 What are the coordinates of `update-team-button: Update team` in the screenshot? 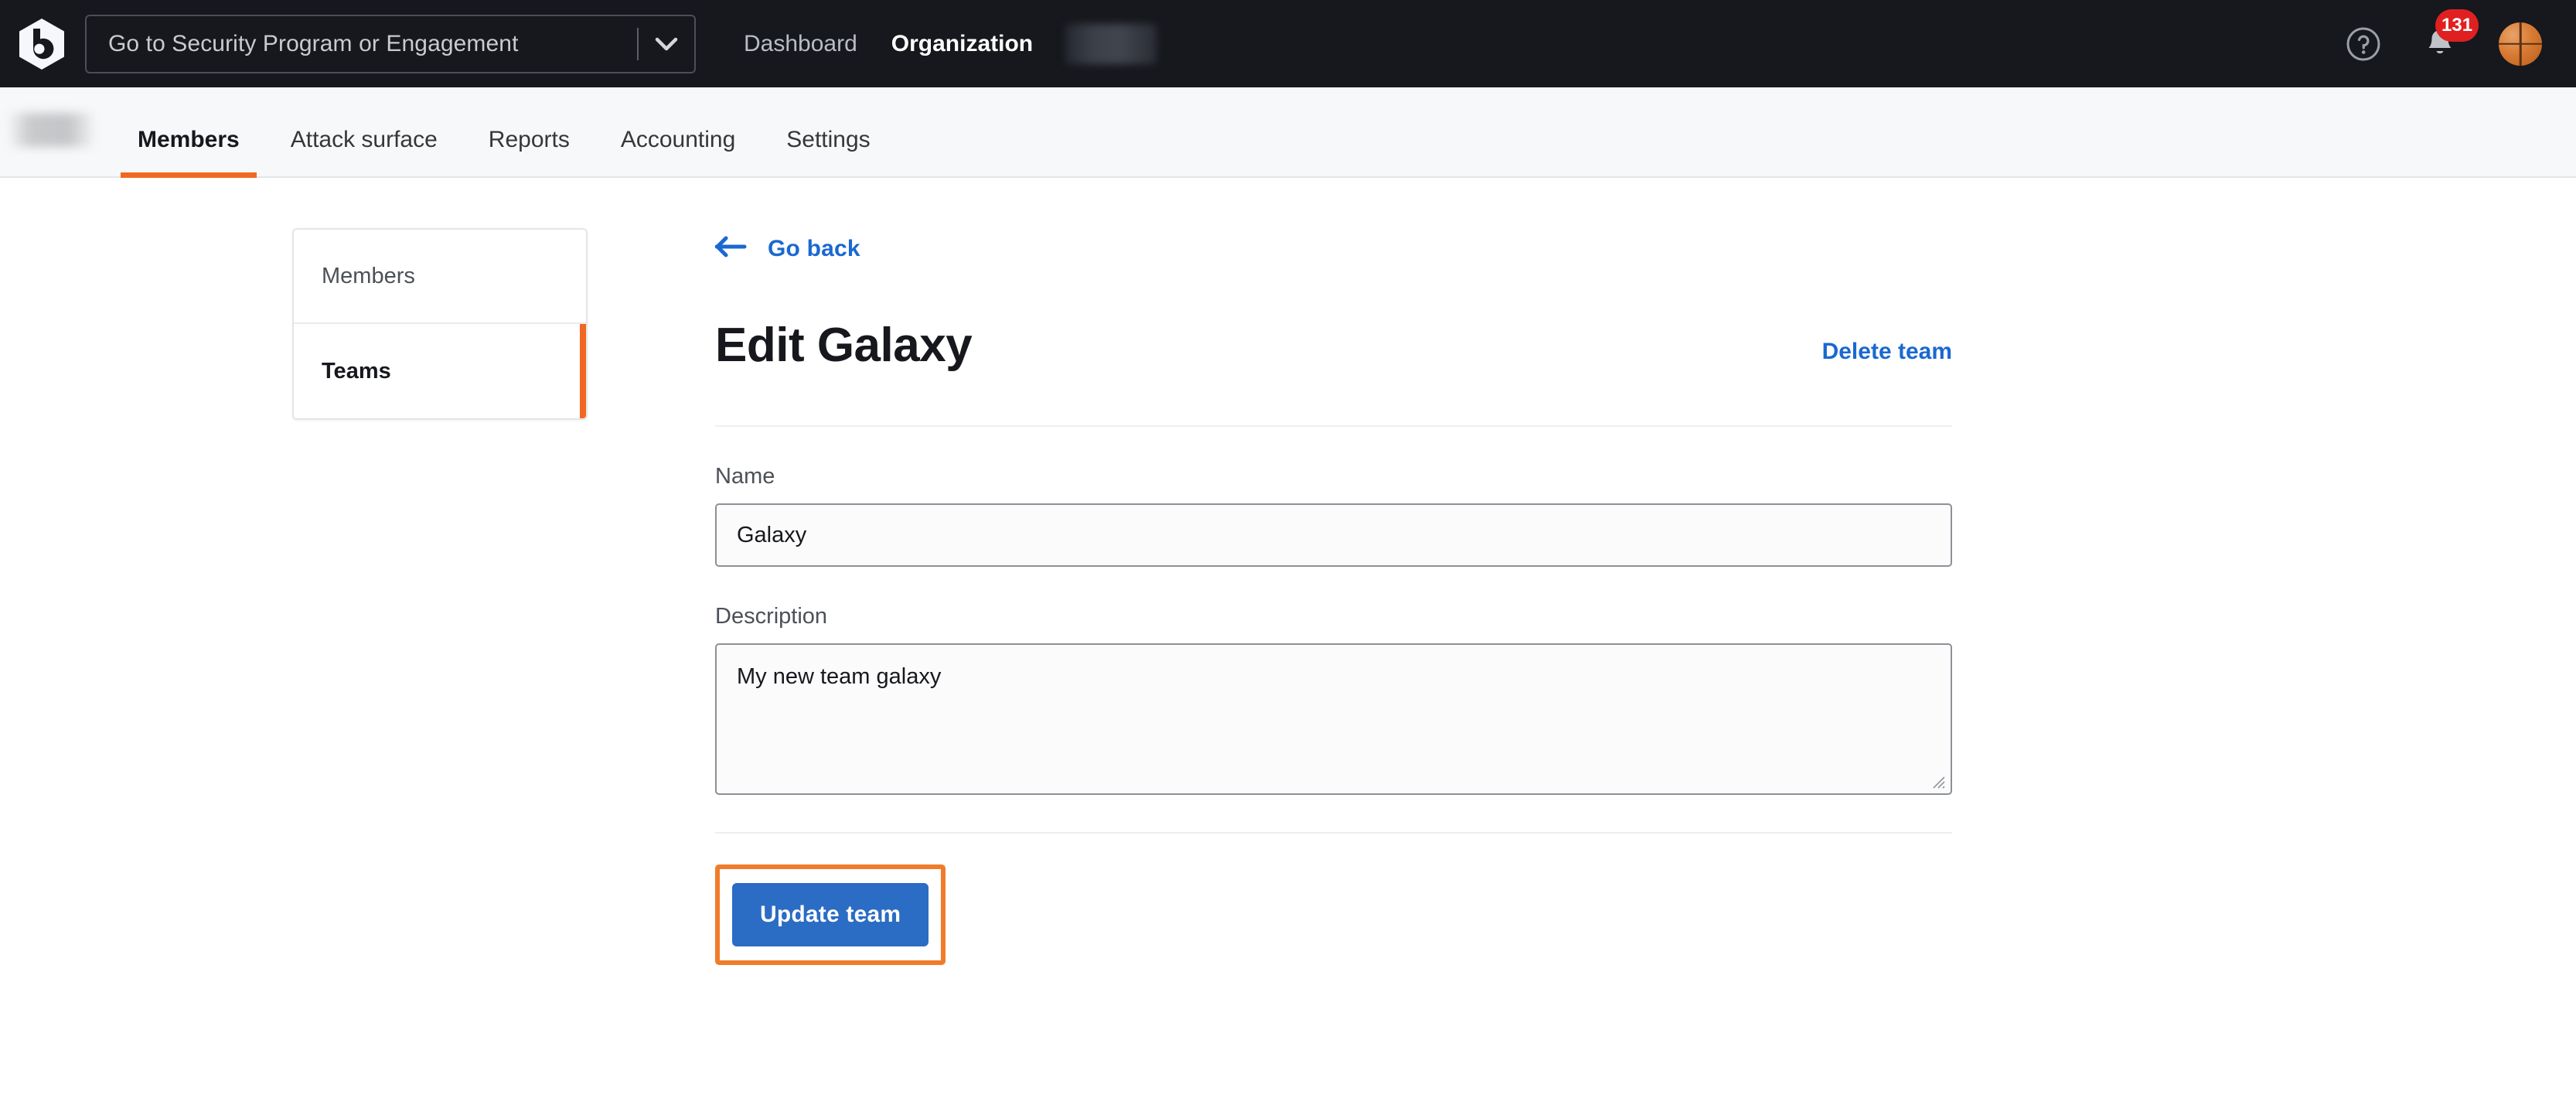 It's located at (831, 914).